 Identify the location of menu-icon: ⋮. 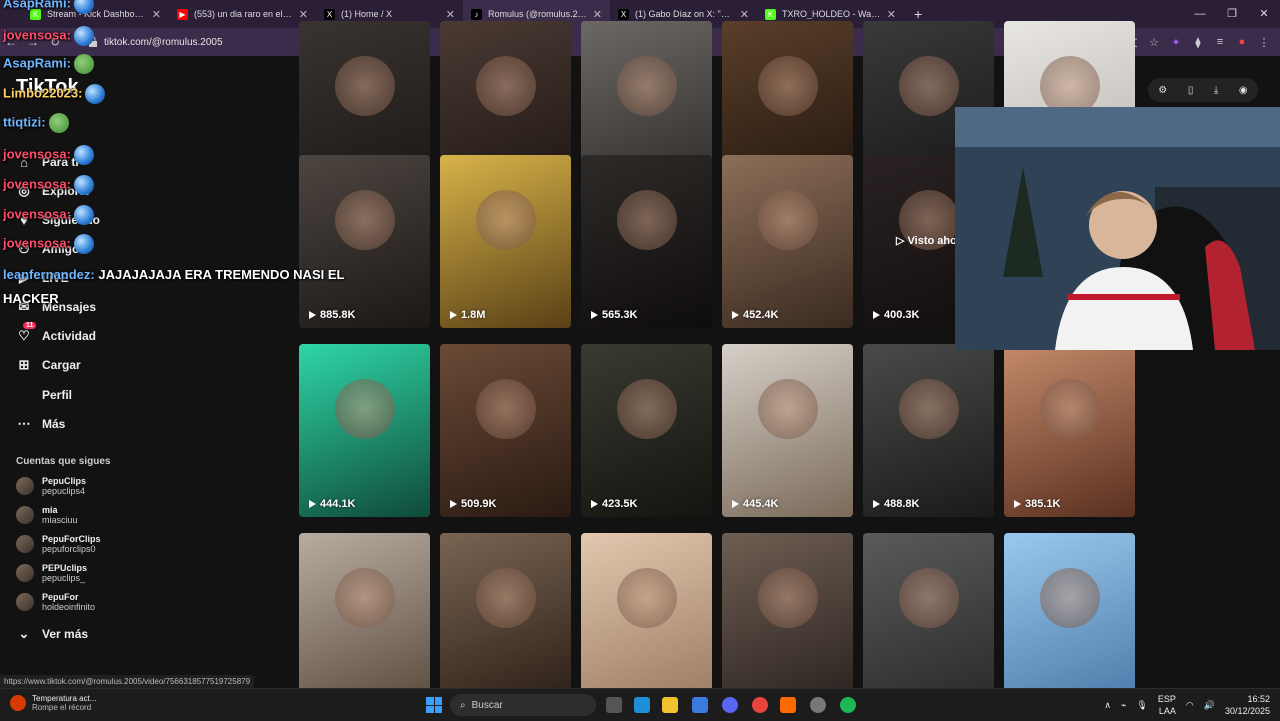
(1264, 42).